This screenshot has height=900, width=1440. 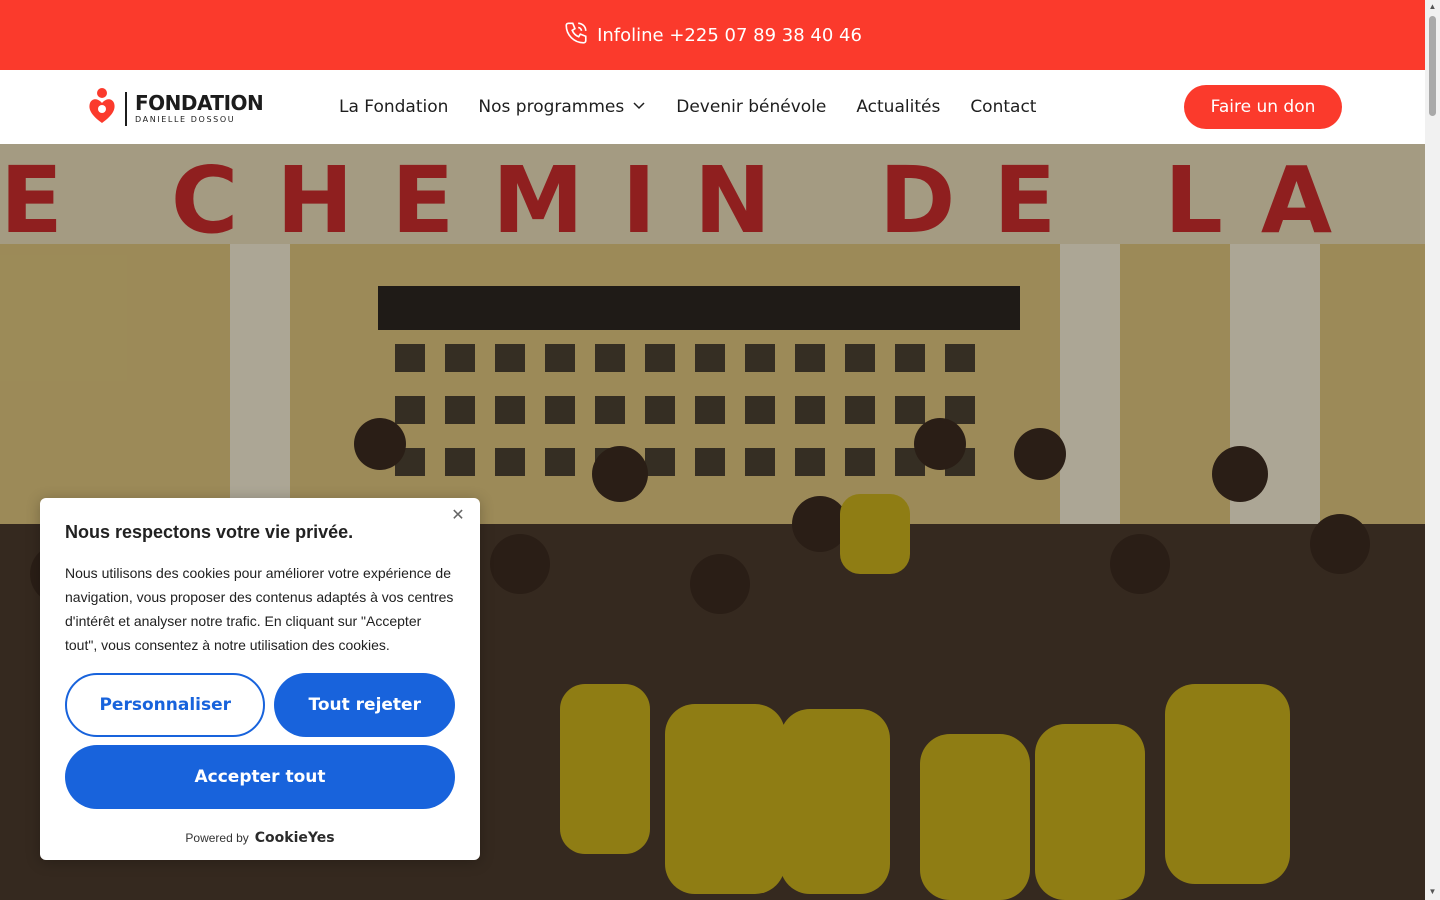 I want to click on scroll-up-arrow-icon: ▲, so click(x=1432, y=6).